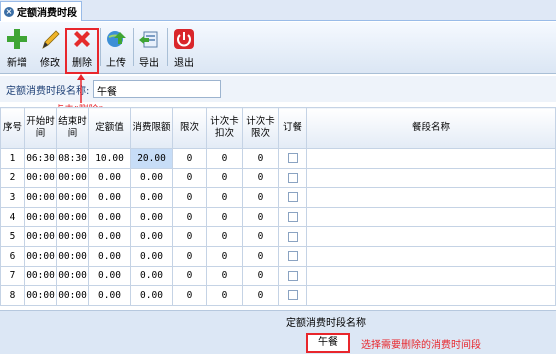  Describe the element at coordinates (12, 128) in the screenshot. I see `col-seq-header: 序号` at that location.